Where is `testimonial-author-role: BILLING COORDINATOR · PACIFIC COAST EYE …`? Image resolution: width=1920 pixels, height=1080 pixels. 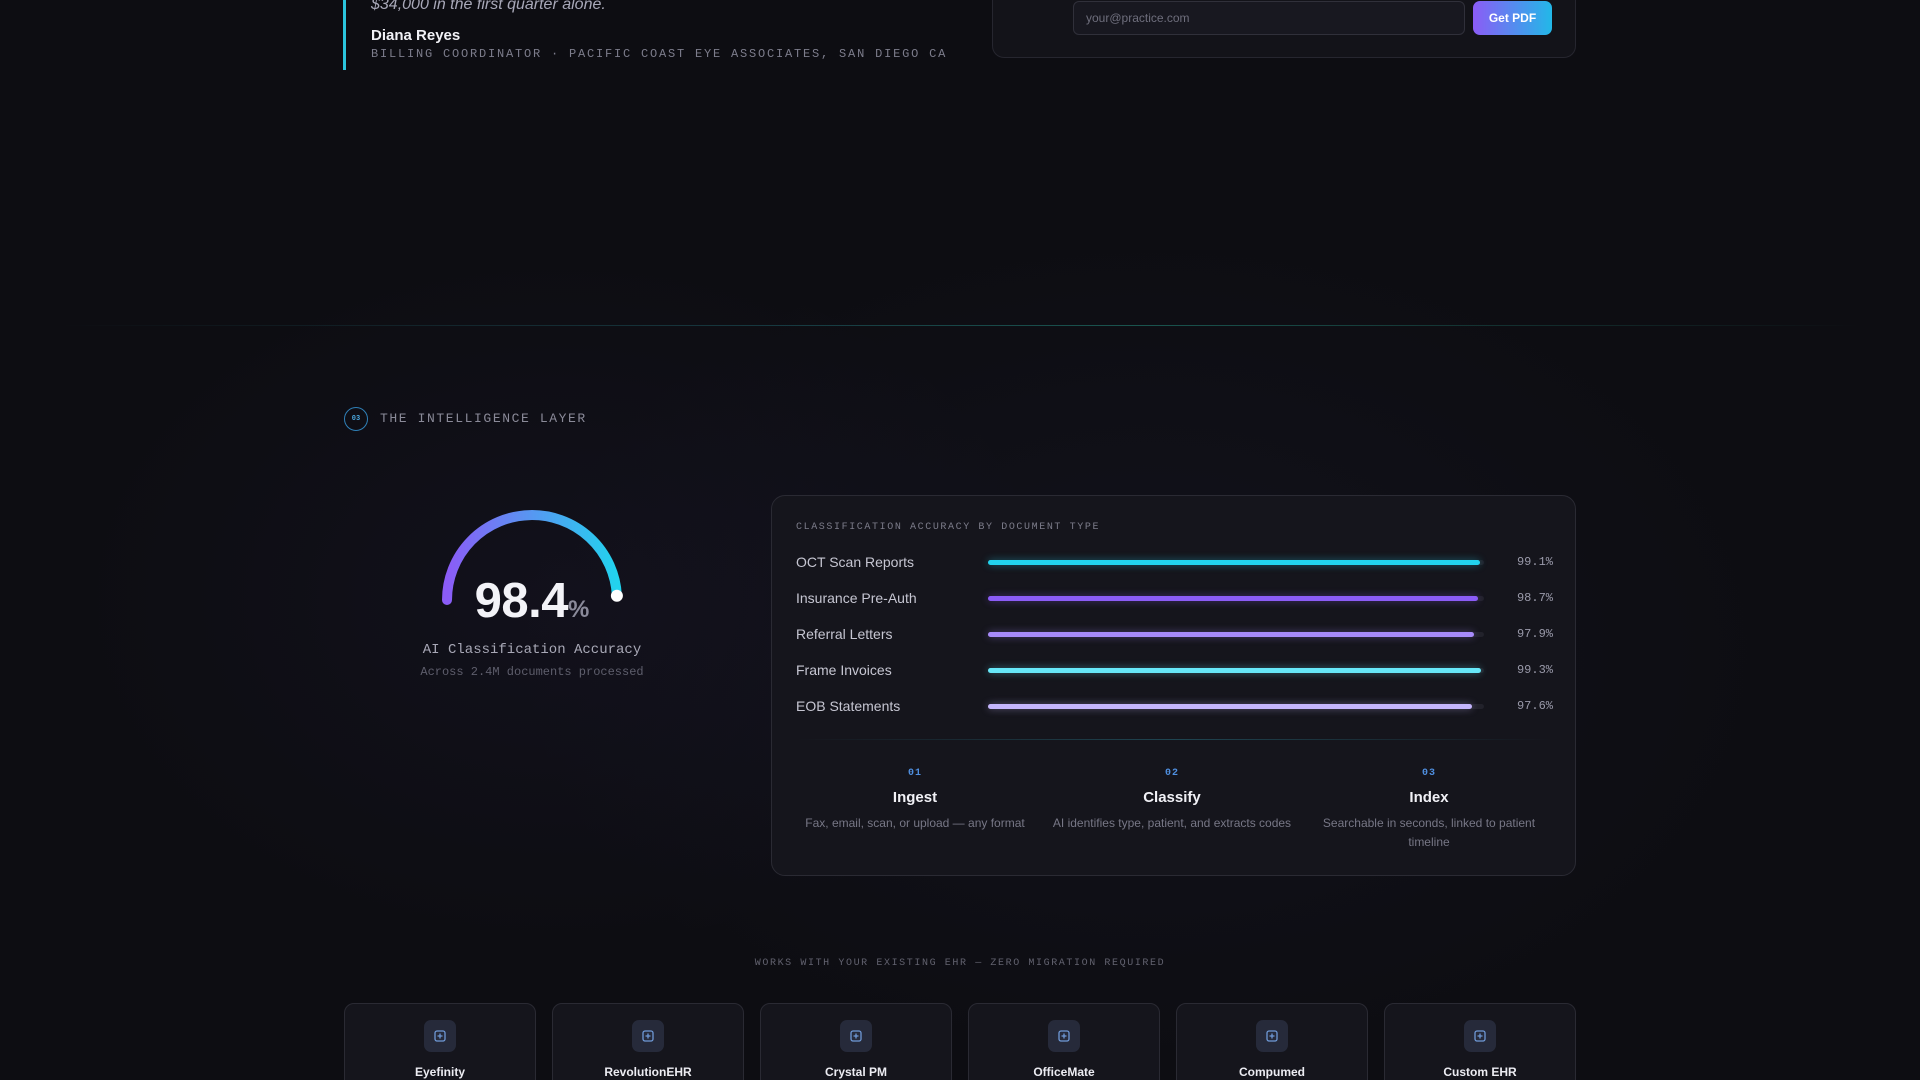
testimonial-author-role: BILLING COORDINATOR · PACIFIC COAST EYE … is located at coordinates (659, 54).